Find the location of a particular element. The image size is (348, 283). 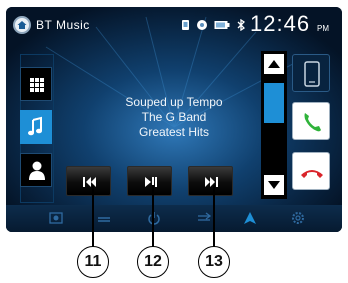

app-title: BT Music is located at coordinates (63, 25).